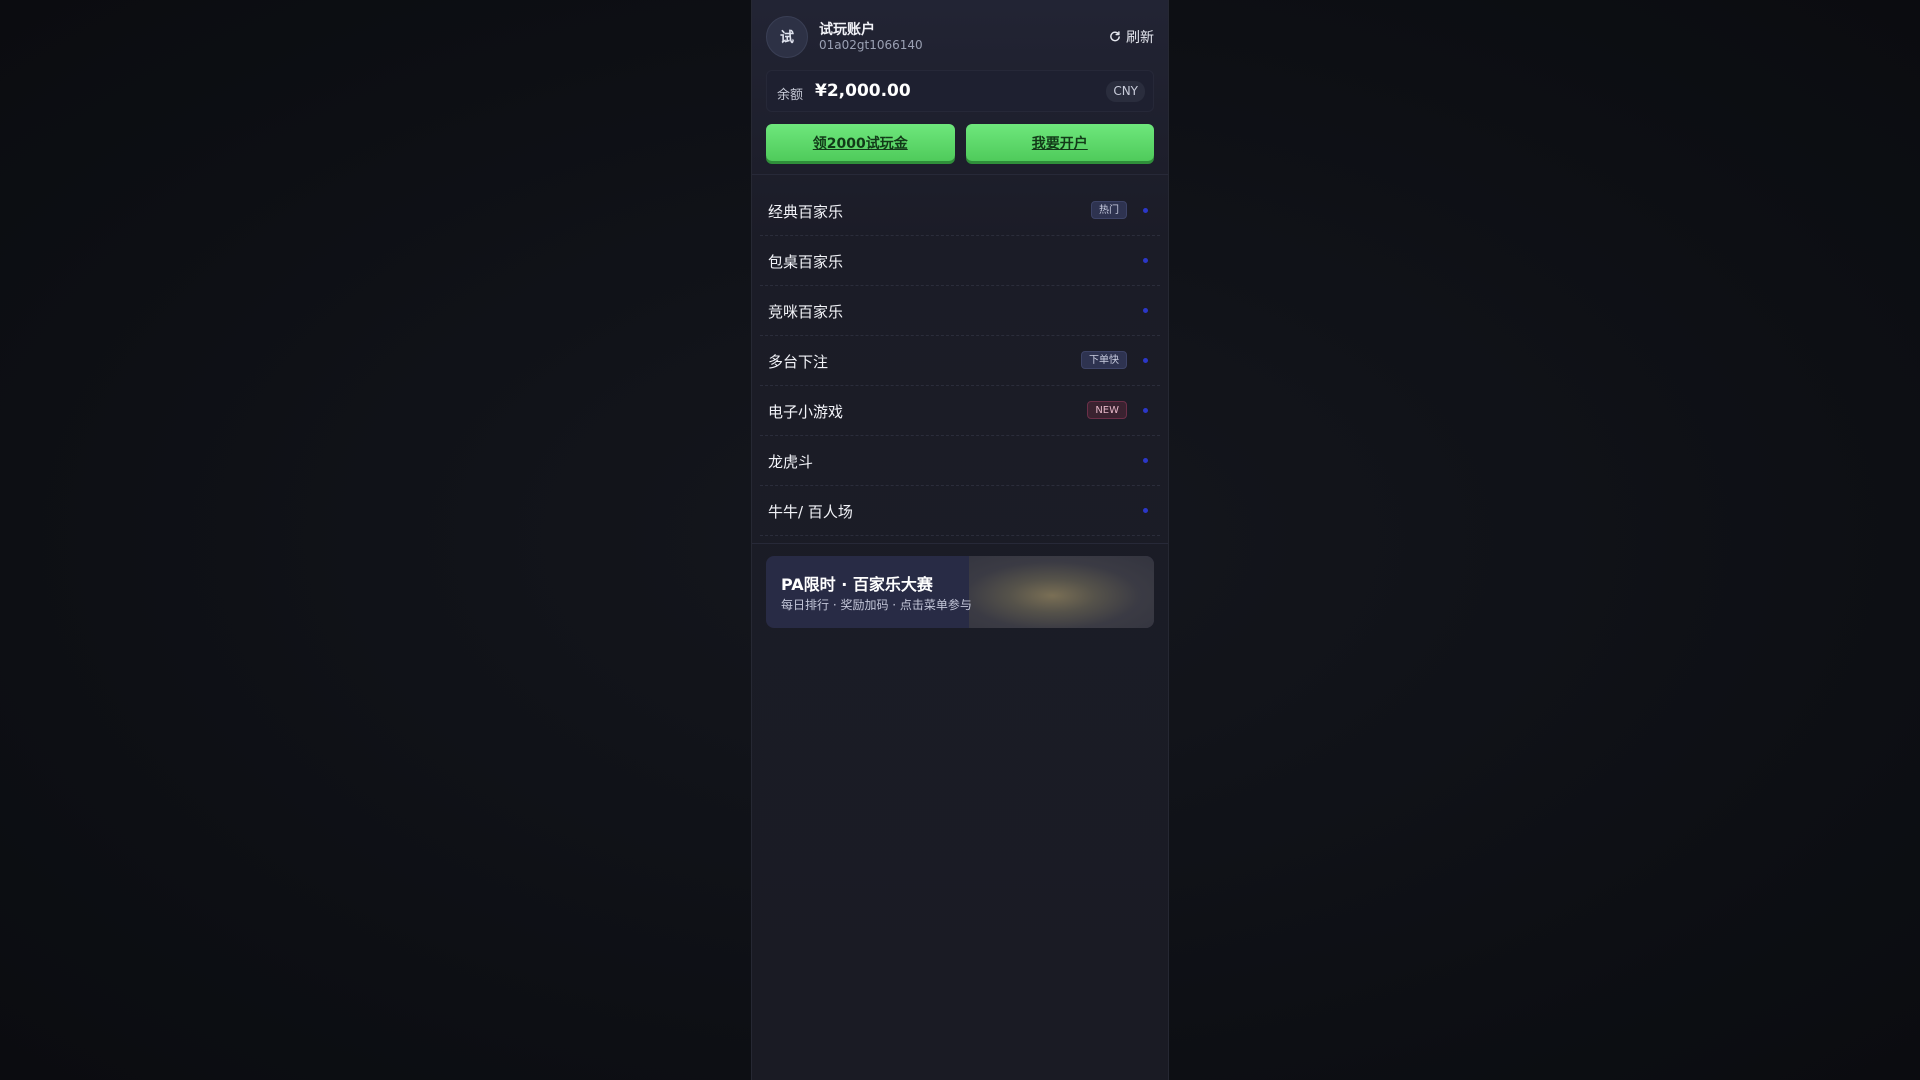  I want to click on balance-card: 余额 ¥2,000.00 CNY, so click(960, 91).